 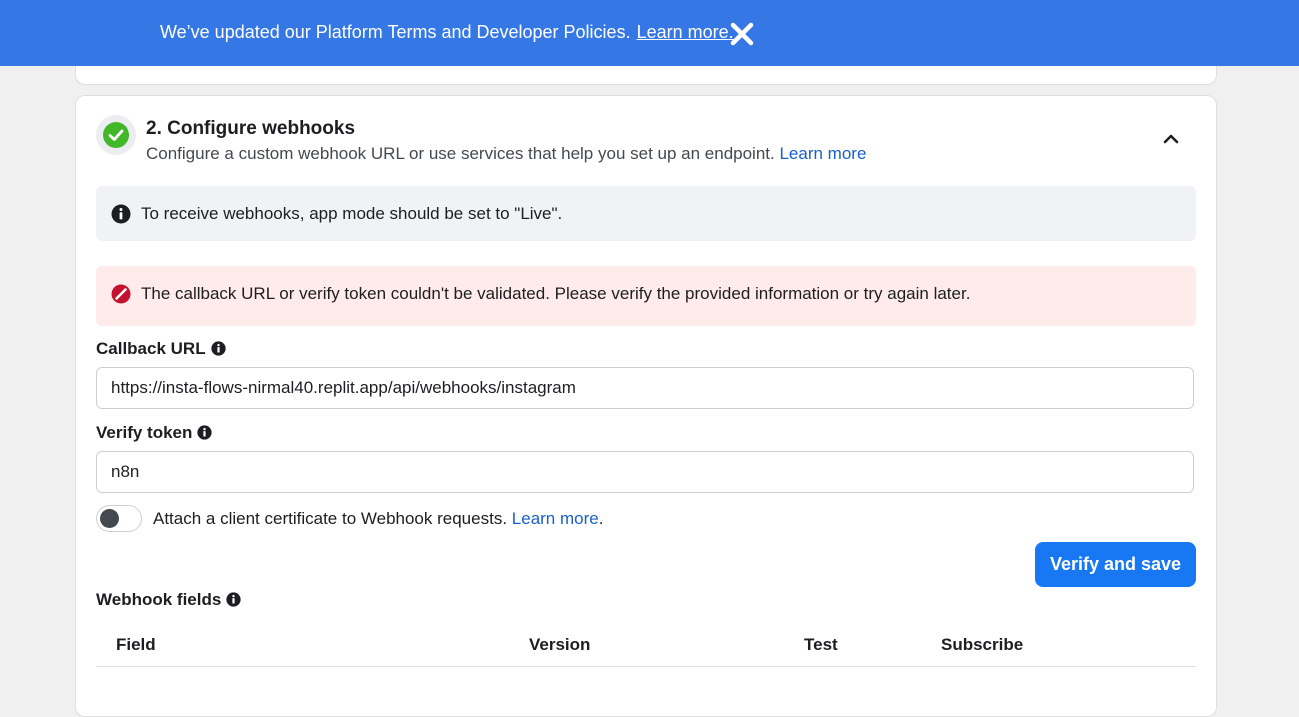 I want to click on error-icon, so click(x=121, y=296).